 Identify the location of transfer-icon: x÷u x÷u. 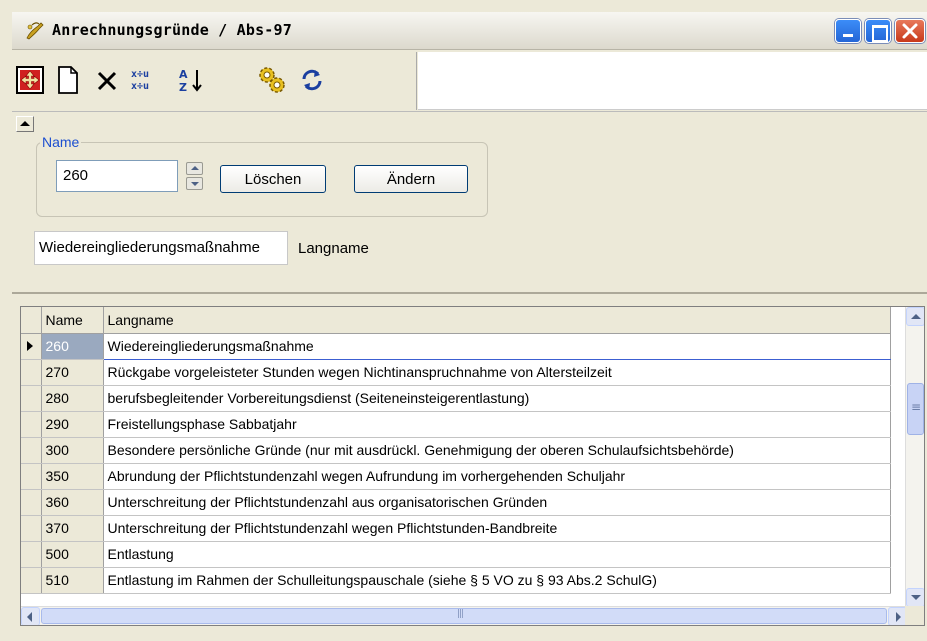
(140, 80).